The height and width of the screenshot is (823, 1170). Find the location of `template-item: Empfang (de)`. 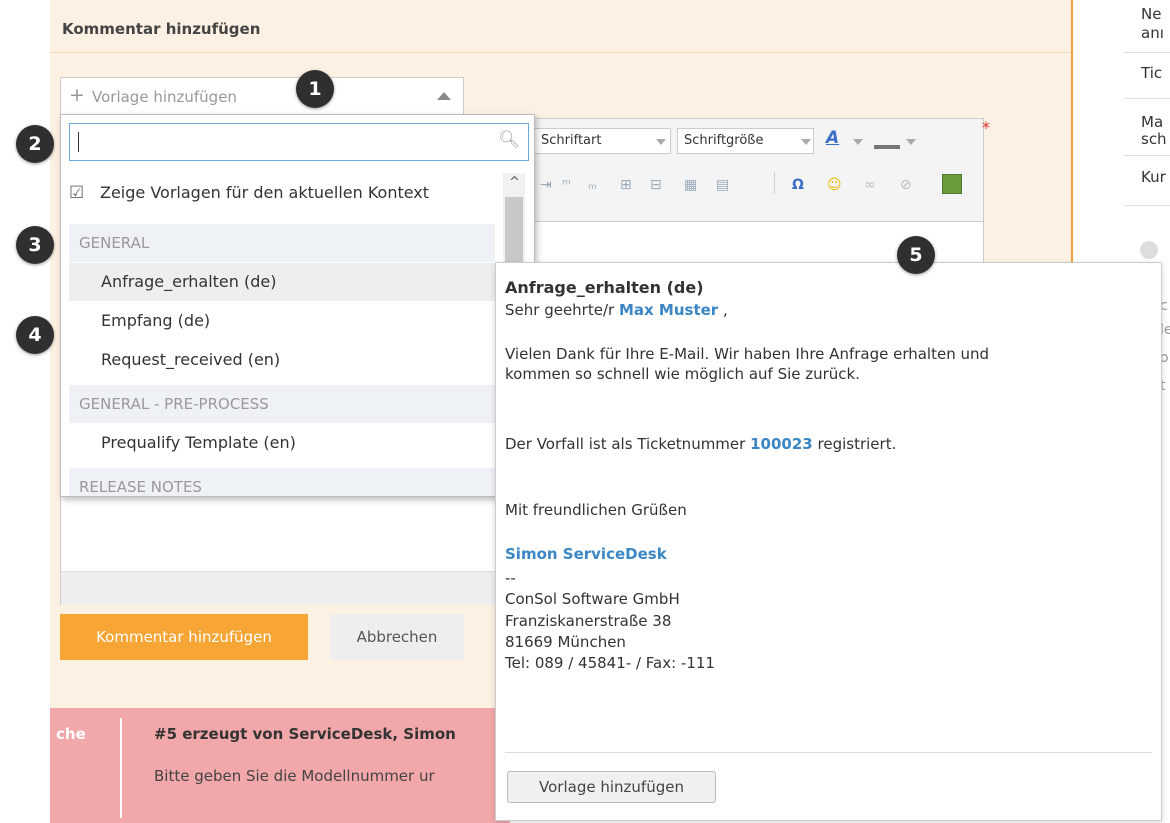

template-item: Empfang (de) is located at coordinates (282, 321).